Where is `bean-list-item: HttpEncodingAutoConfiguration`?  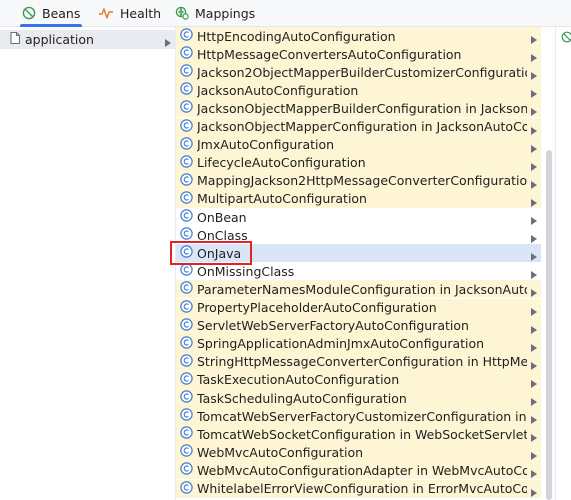
bean-list-item: HttpEncodingAutoConfiguration is located at coordinates (358, 36).